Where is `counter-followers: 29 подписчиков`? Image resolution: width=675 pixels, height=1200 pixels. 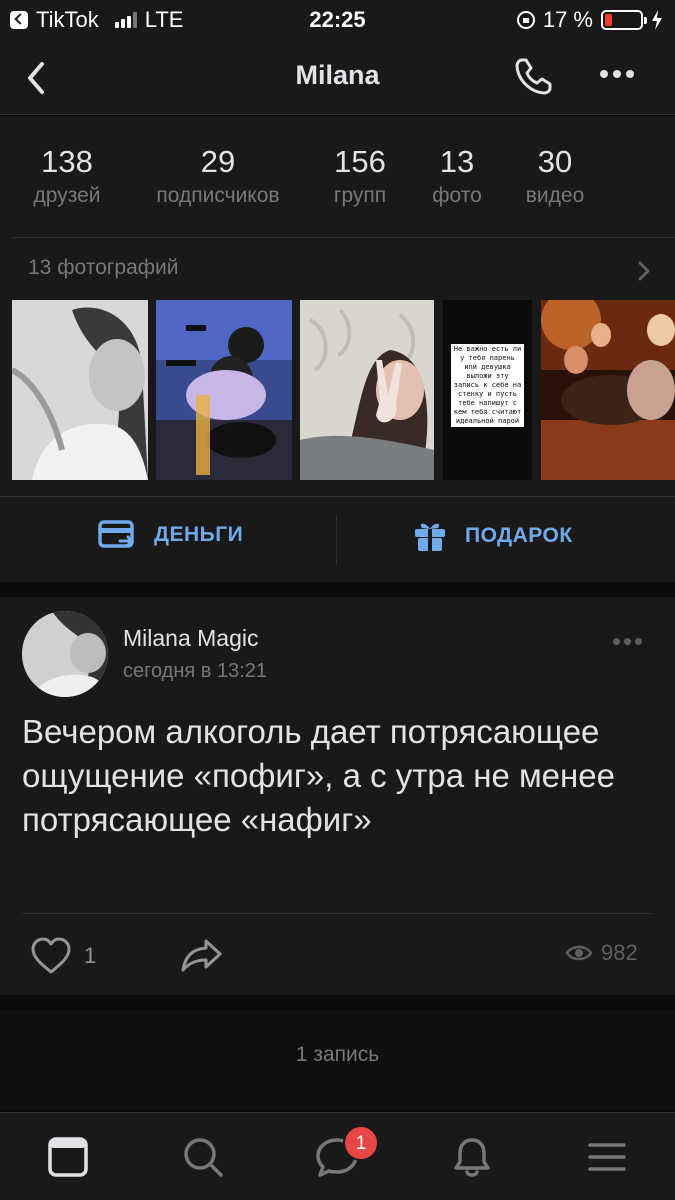 counter-followers: 29 подписчиков is located at coordinates (218, 176).